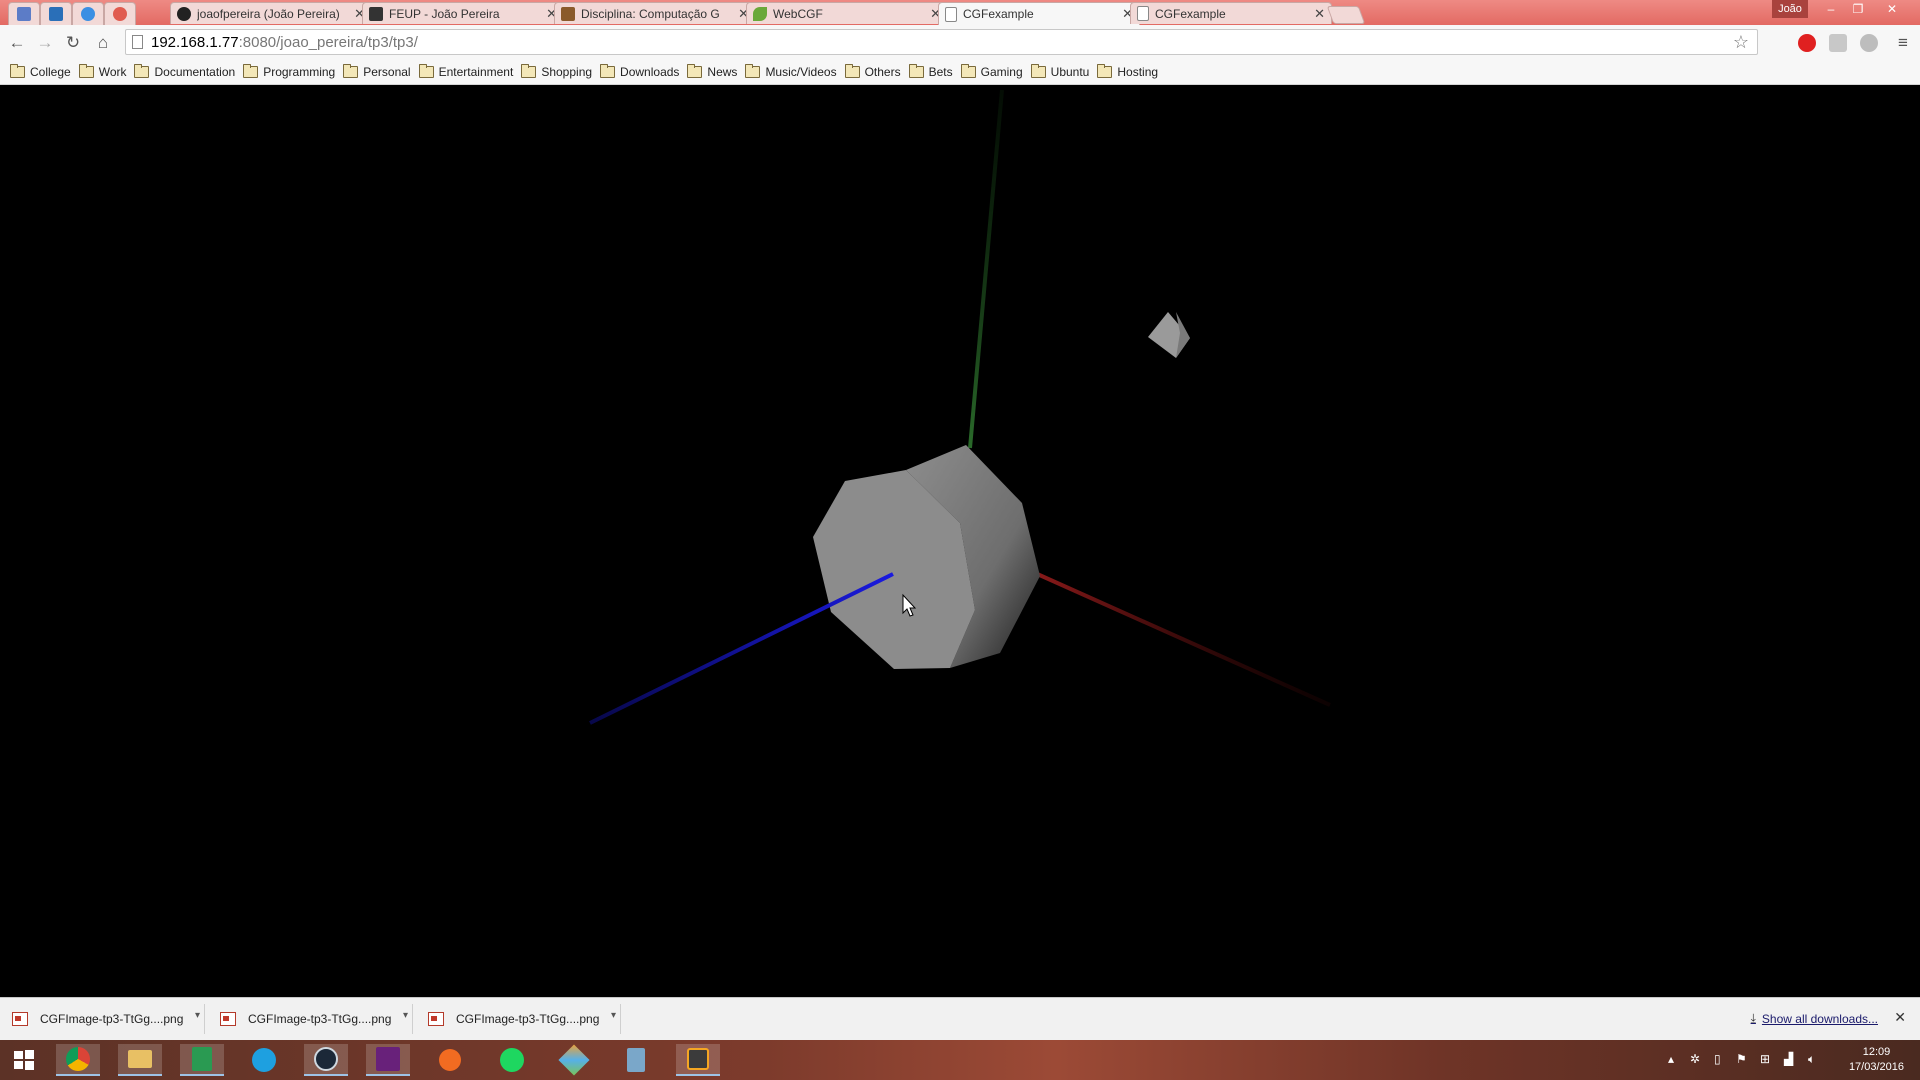  I want to click on close-shelf-icon: ✕, so click(1900, 1017).